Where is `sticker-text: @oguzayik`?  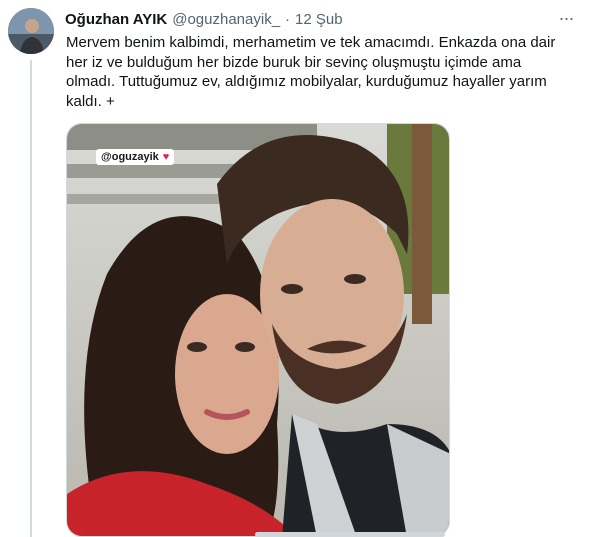
sticker-text: @oguzayik is located at coordinates (130, 157).